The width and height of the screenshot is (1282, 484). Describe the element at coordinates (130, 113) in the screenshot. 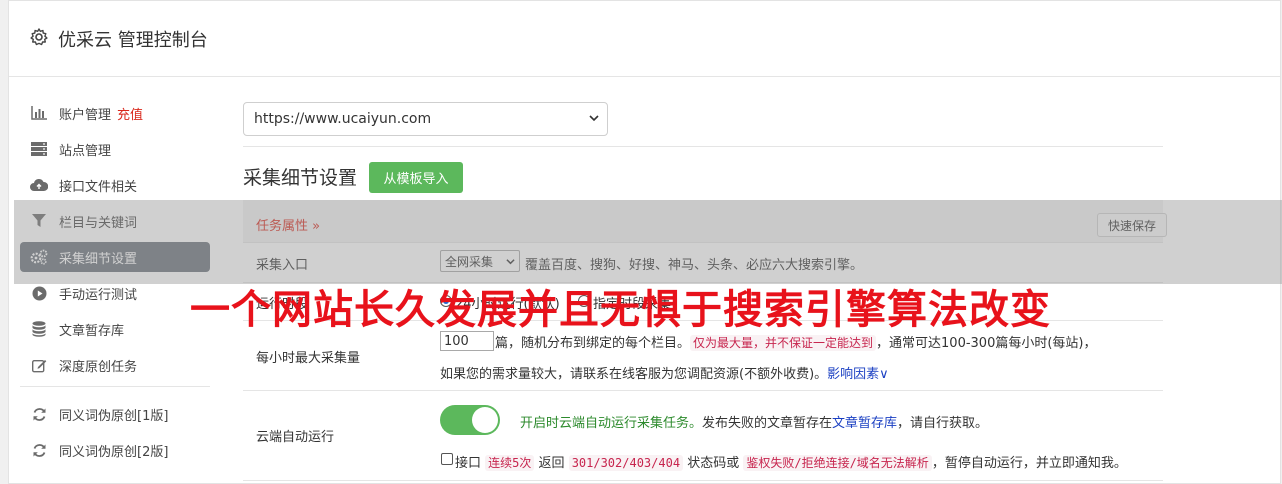

I see `recharge-link: 充值` at that location.